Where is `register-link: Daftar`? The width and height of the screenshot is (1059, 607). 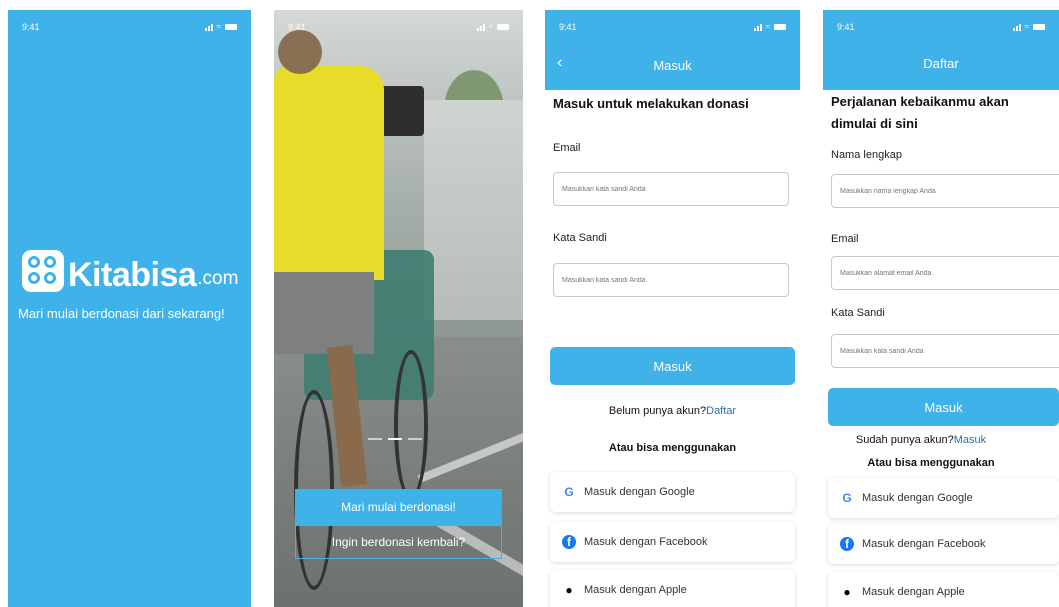
register-link: Daftar is located at coordinates (721, 411).